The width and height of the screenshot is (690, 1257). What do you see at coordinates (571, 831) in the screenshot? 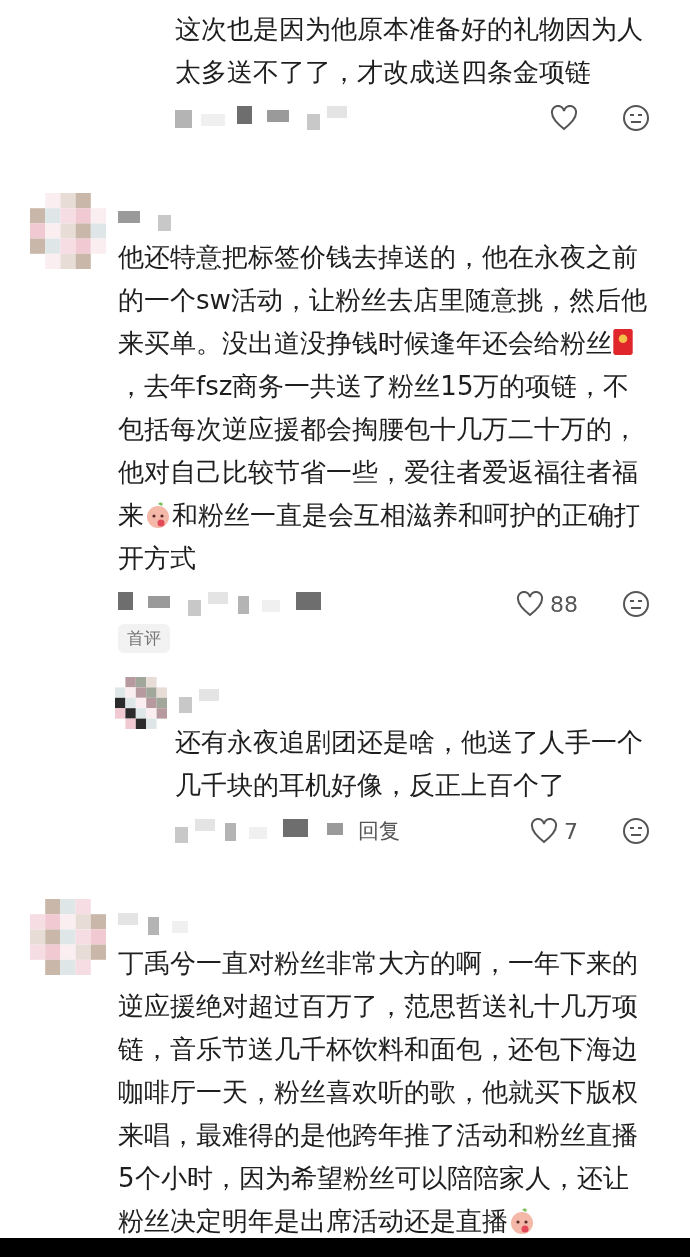
I see `like-count: 7` at bounding box center [571, 831].